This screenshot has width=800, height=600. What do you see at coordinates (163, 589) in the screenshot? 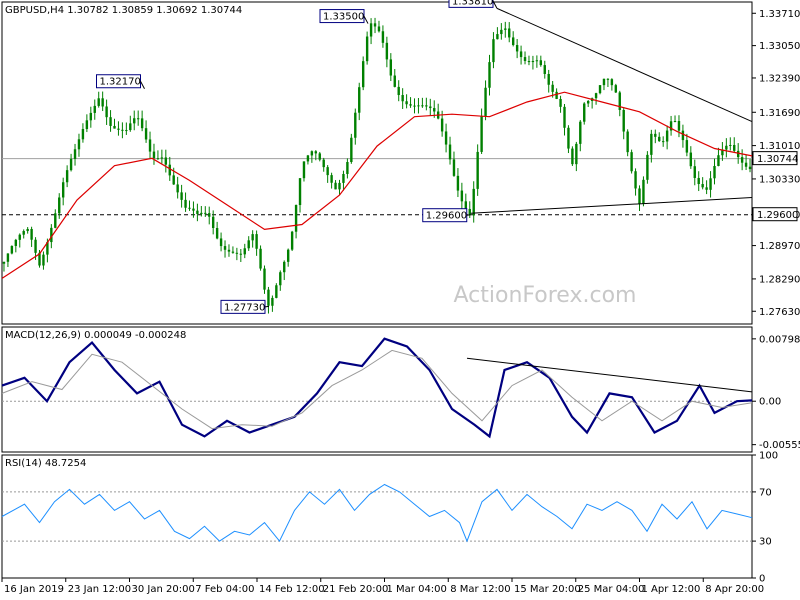
I see `x-tick-label: 30 Jan 20:00` at bounding box center [163, 589].